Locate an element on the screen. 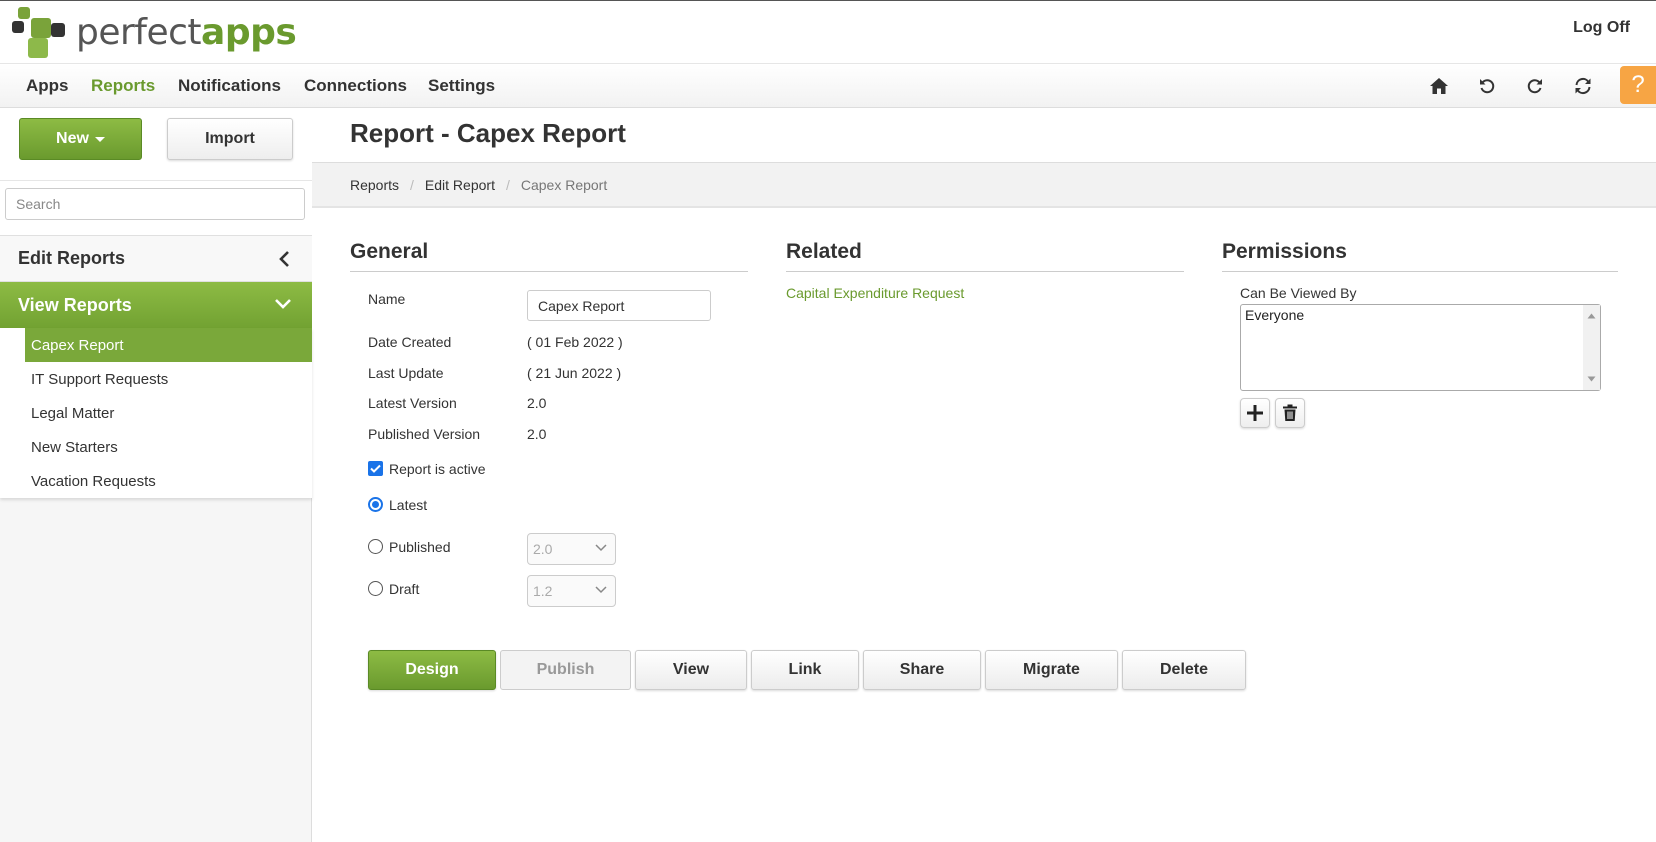 Image resolution: width=1656 pixels, height=842 pixels. trash-icon is located at coordinates (1290, 412).